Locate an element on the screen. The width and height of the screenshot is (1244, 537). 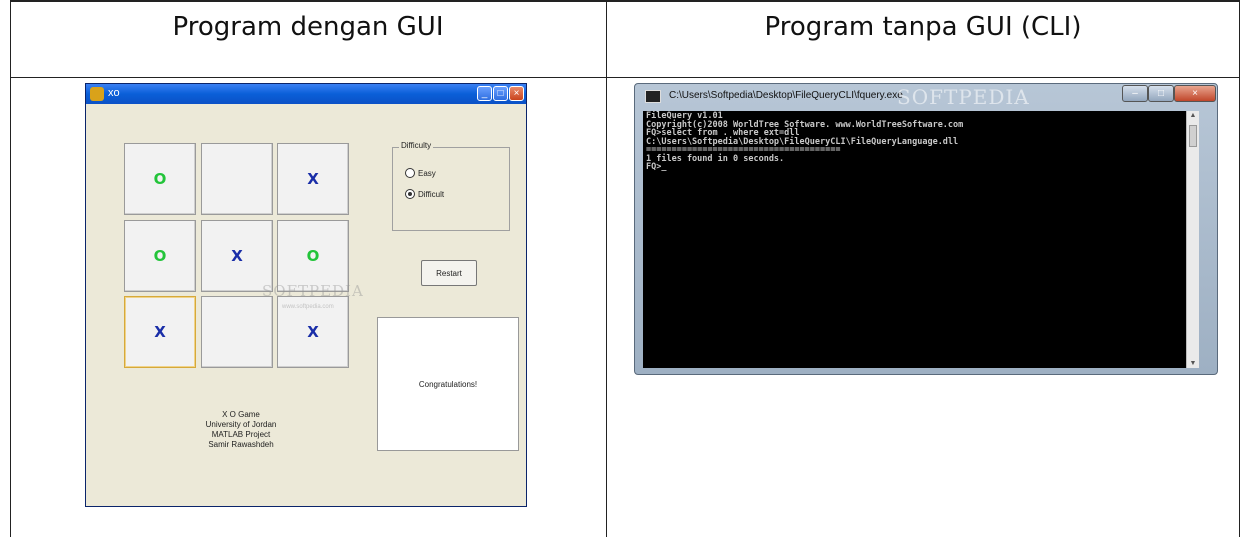
message-panel: Congratulations! is located at coordinates (448, 384).